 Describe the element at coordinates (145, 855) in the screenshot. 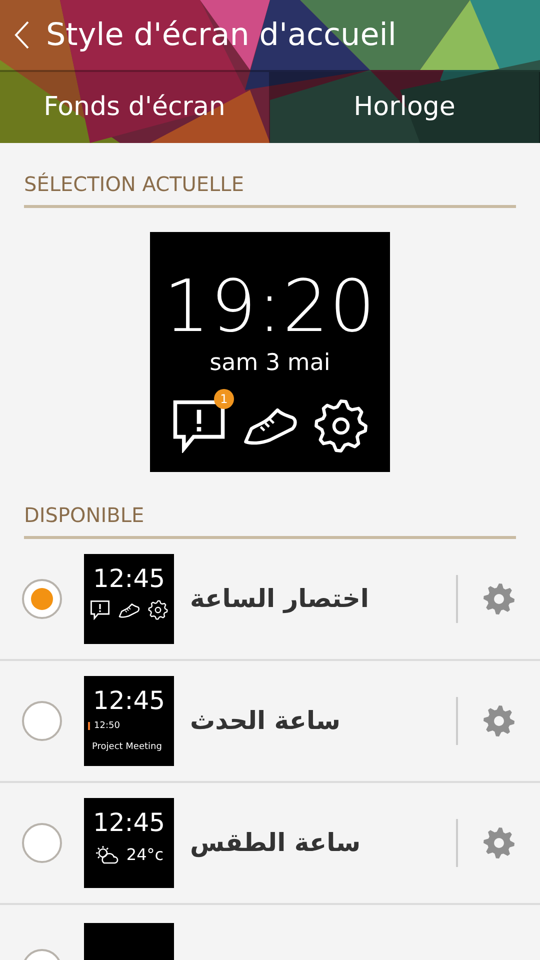

I see `temperature: 24°c` at that location.